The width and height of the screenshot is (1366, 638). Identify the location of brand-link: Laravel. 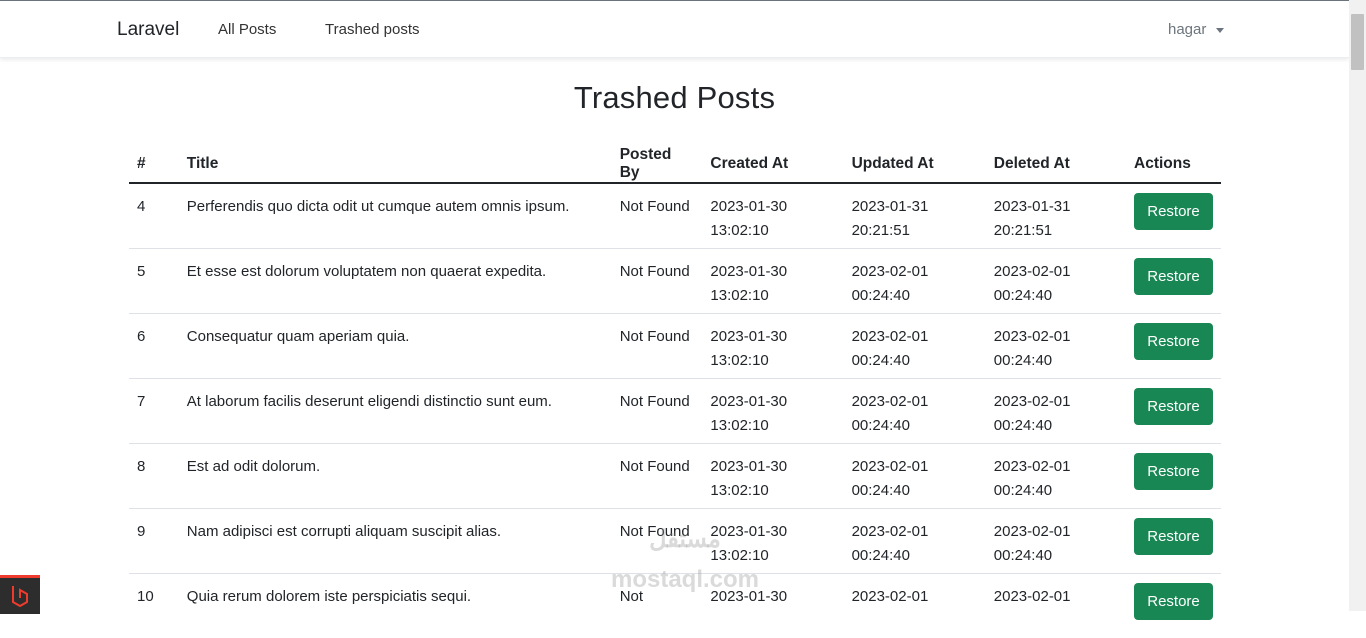
(148, 30).